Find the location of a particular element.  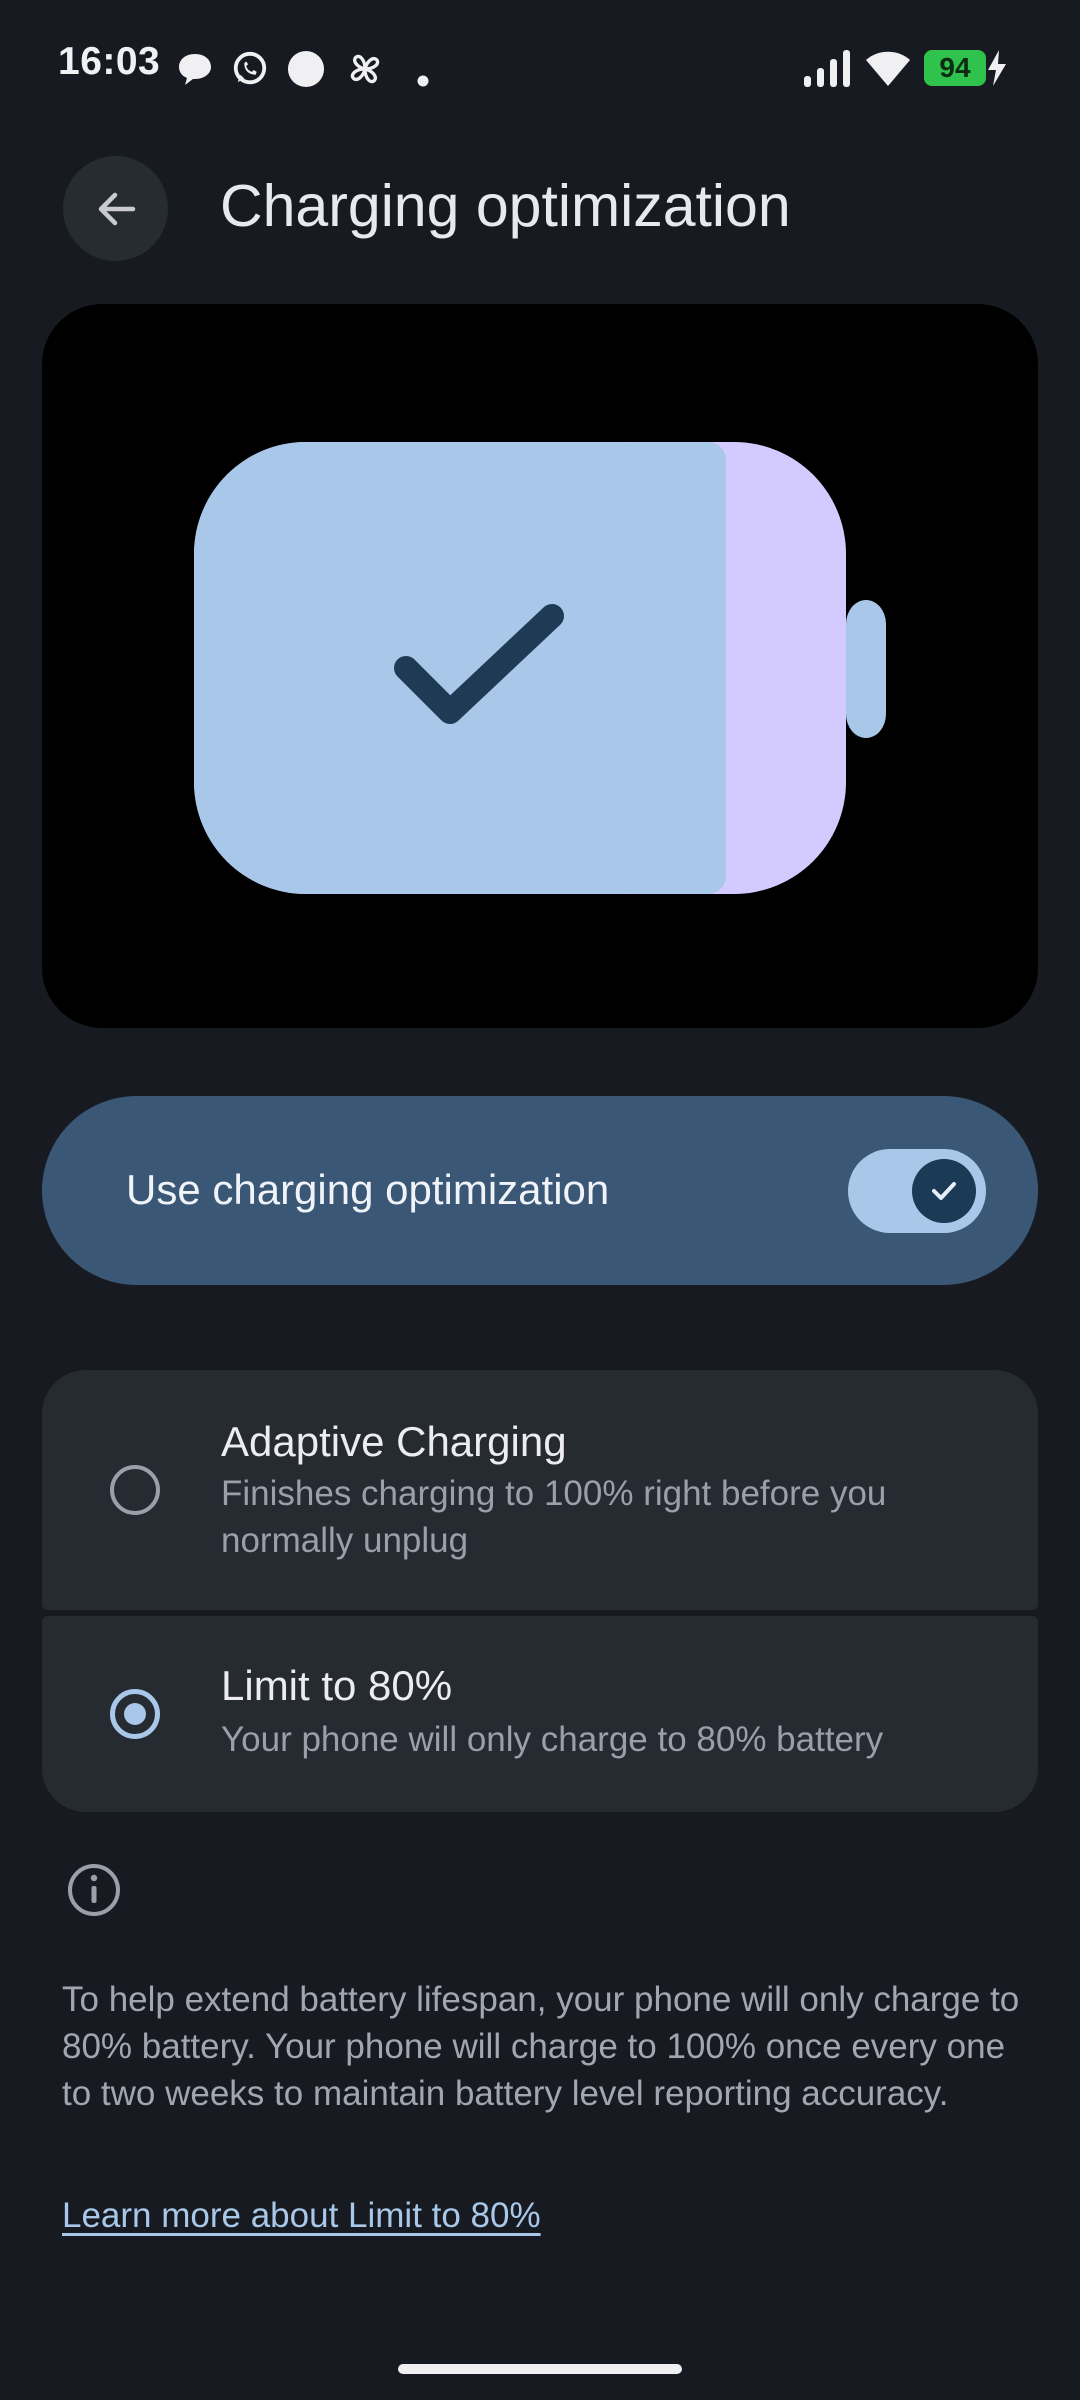

status-time: 16:03 is located at coordinates (109, 61).